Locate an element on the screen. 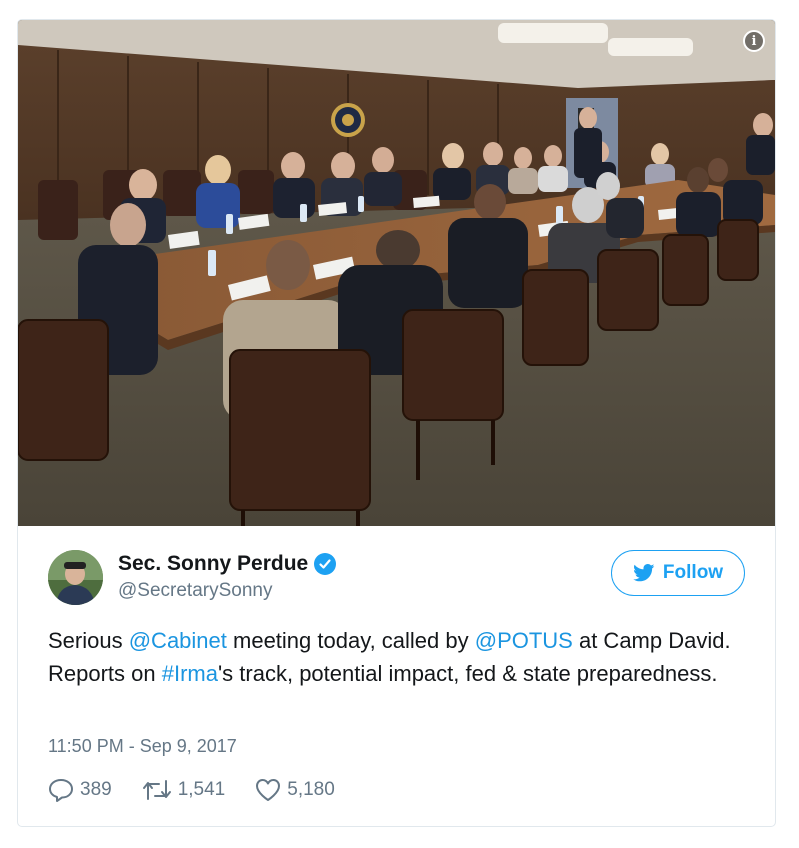 The image size is (799, 848). info-icon: i is located at coordinates (754, 41).